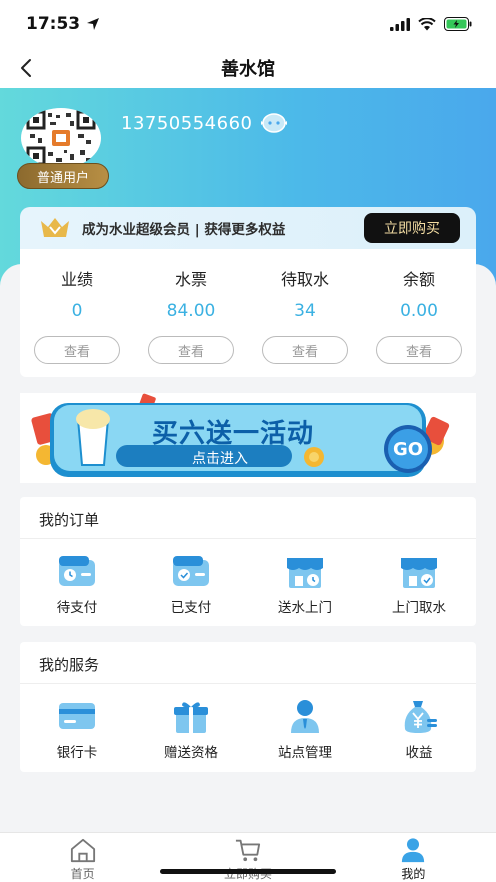  Describe the element at coordinates (190, 279) in the screenshot. I see `stat-label: 水票` at that location.